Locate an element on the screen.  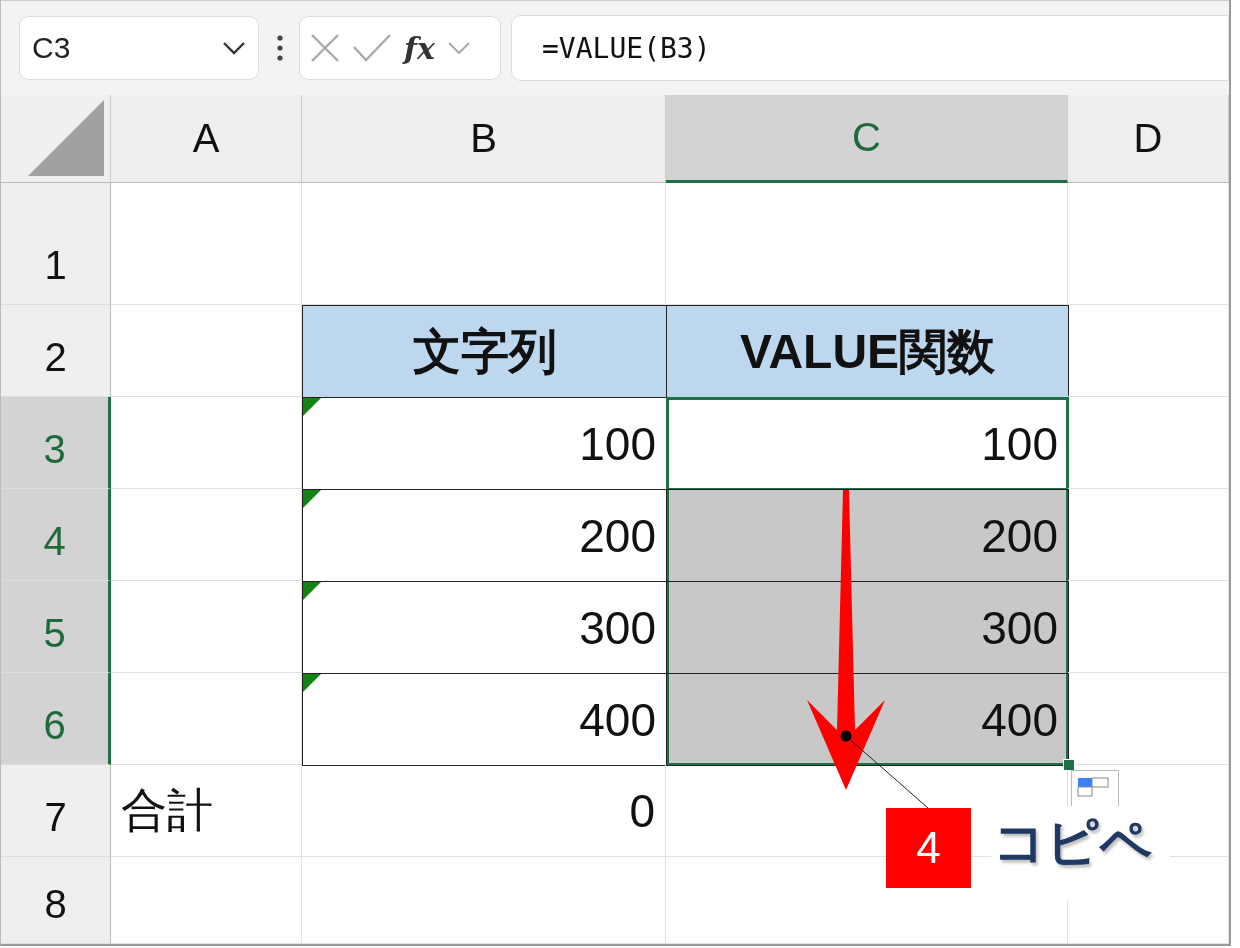
column-header: C is located at coordinates (867, 139).